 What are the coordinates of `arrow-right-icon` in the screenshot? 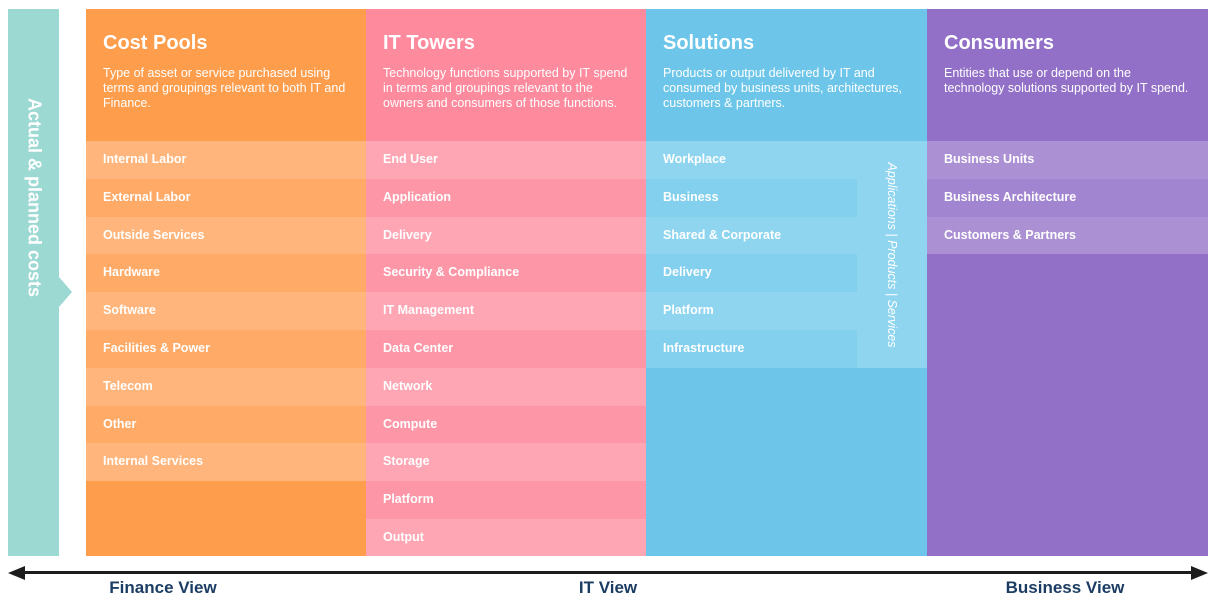 It's located at (1199, 573).